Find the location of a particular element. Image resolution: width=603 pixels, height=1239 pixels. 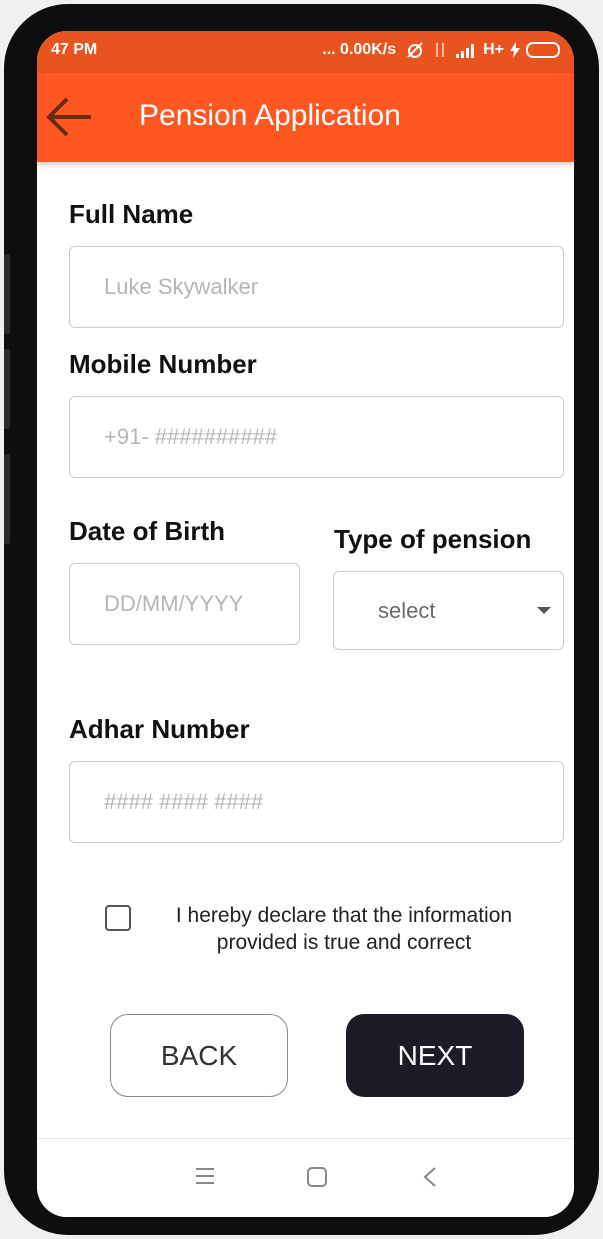

date-of-birth-input: DD/MM/YYYY is located at coordinates (184, 604).